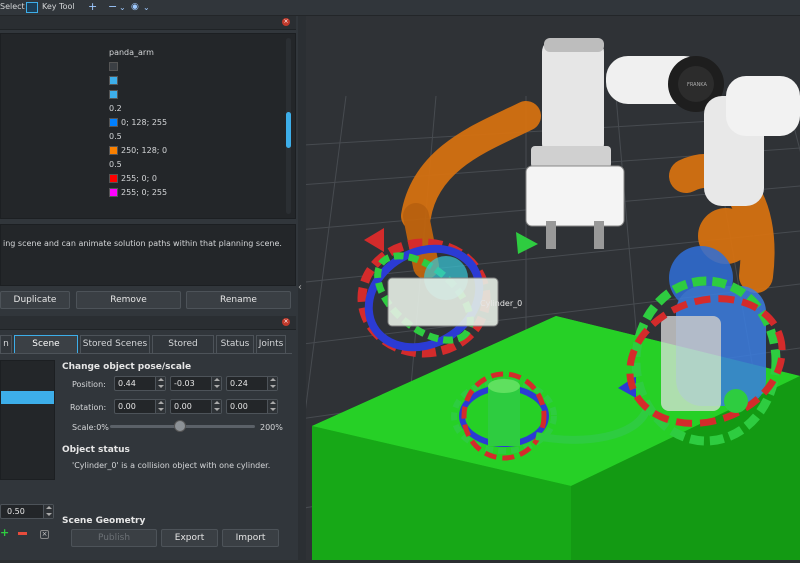  Describe the element at coordinates (128, 300) in the screenshot. I see `remove-button: Remove` at that location.